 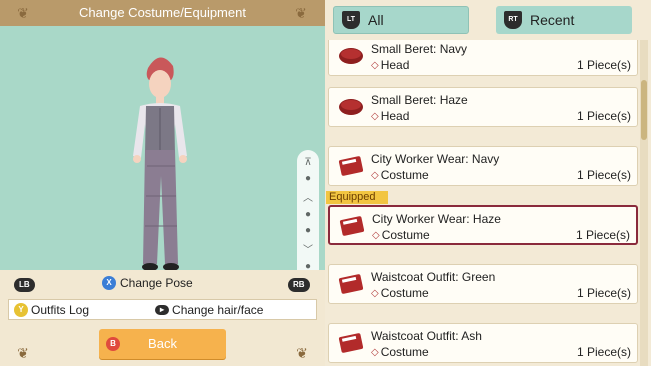 What do you see at coordinates (156, 283) in the screenshot?
I see `change-pose-label: Change Pose` at bounding box center [156, 283].